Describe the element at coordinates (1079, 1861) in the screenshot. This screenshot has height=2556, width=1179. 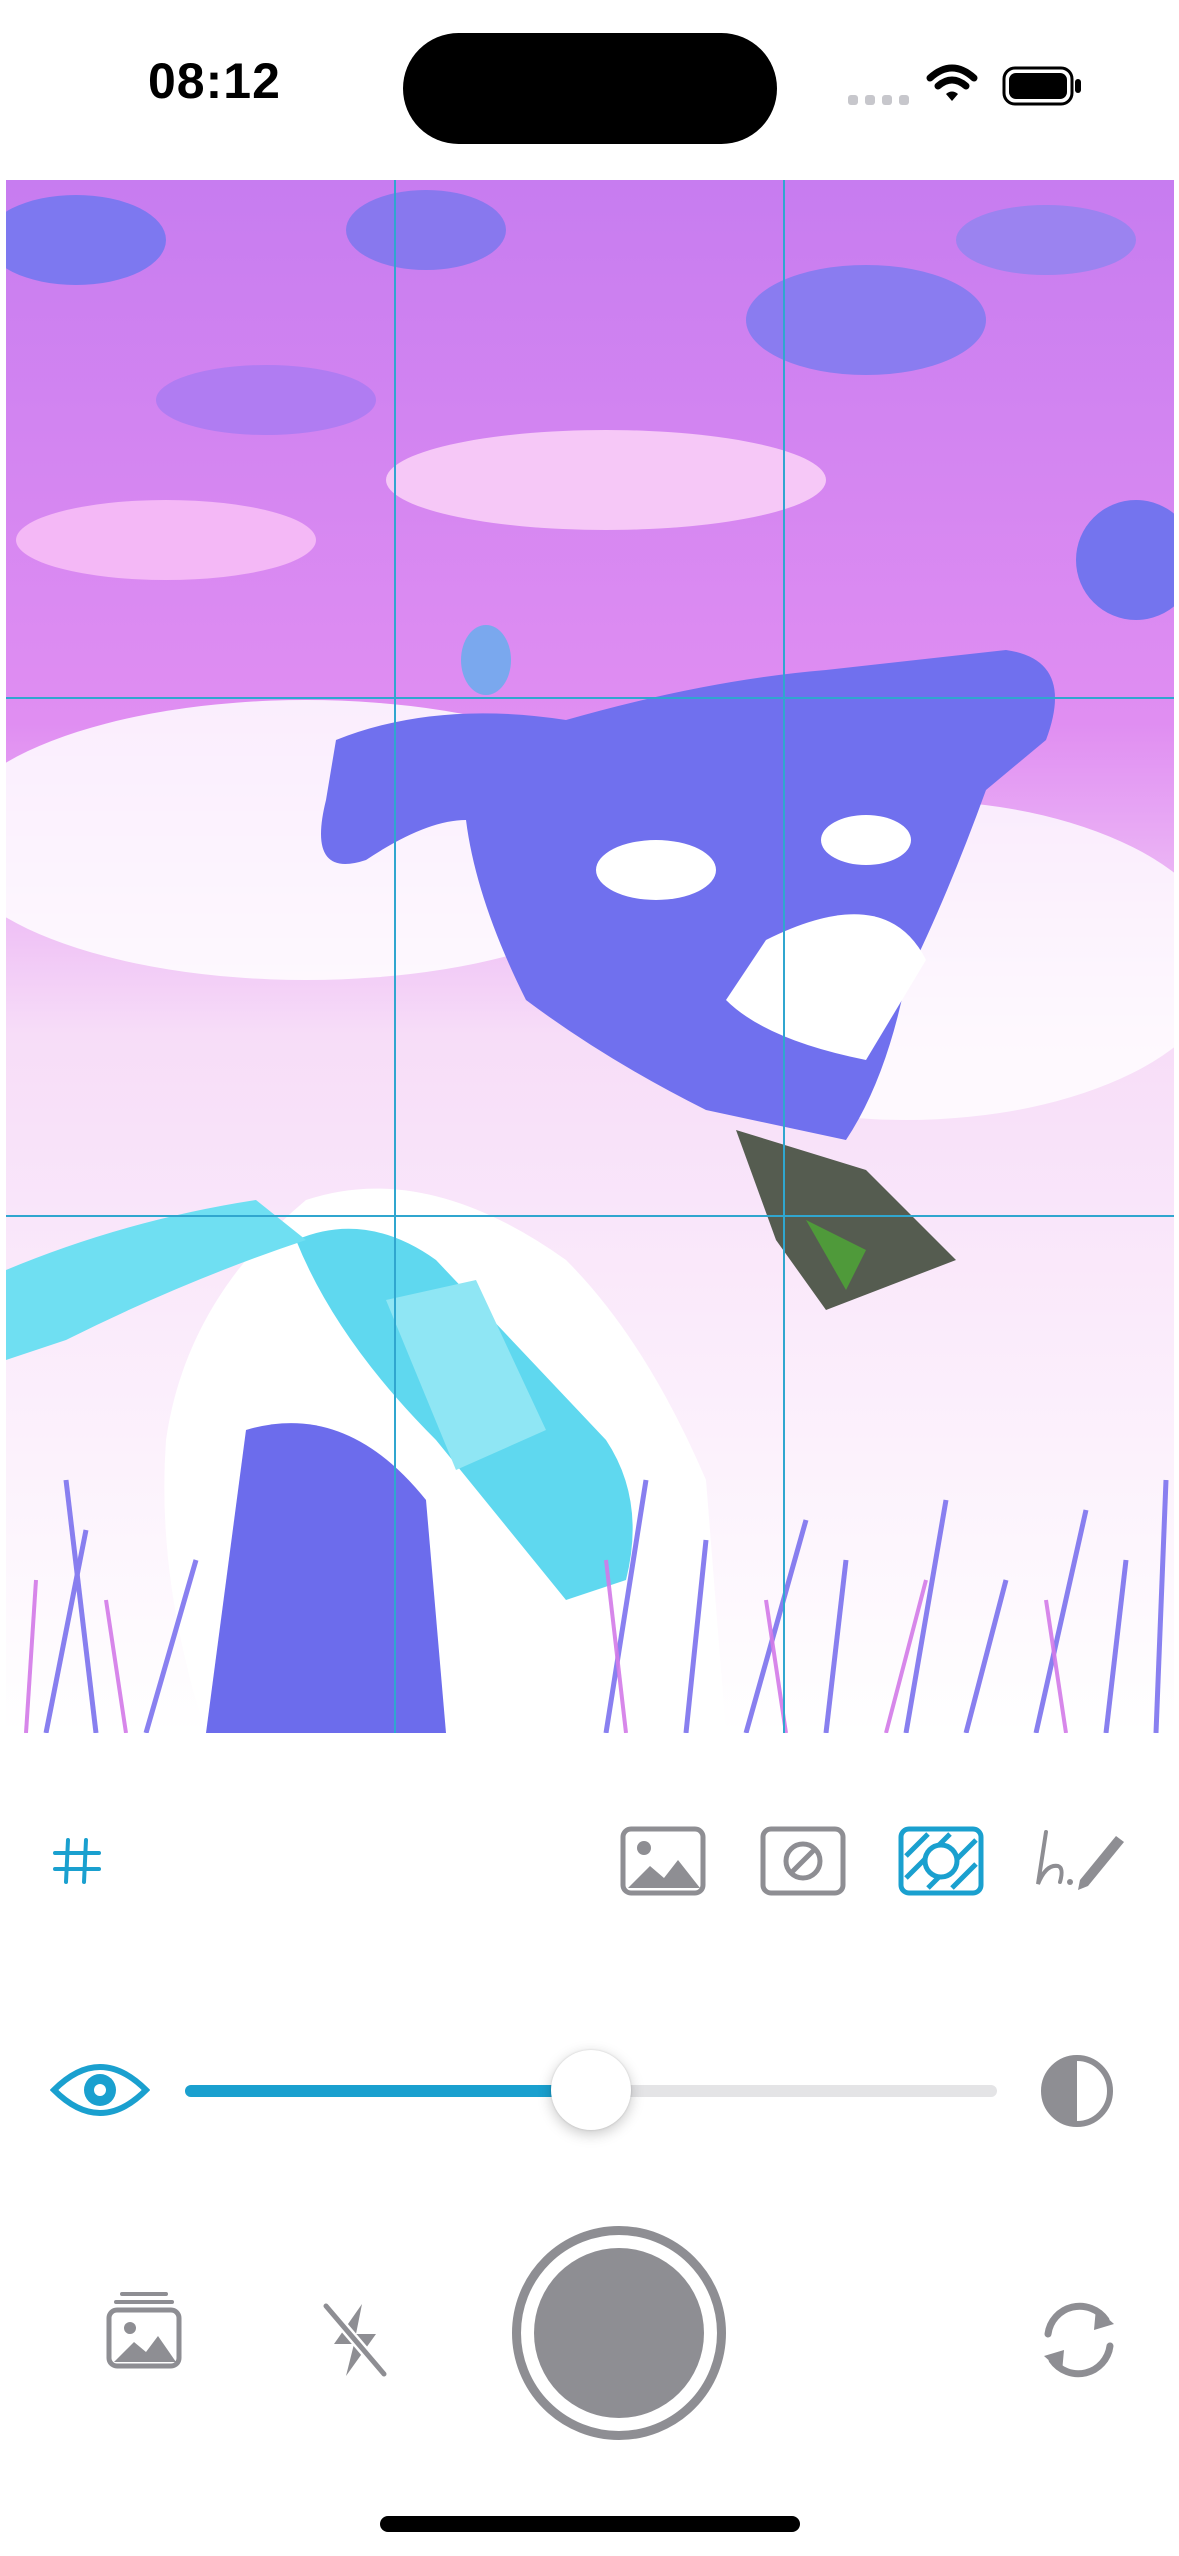
I see `draw-icon` at that location.